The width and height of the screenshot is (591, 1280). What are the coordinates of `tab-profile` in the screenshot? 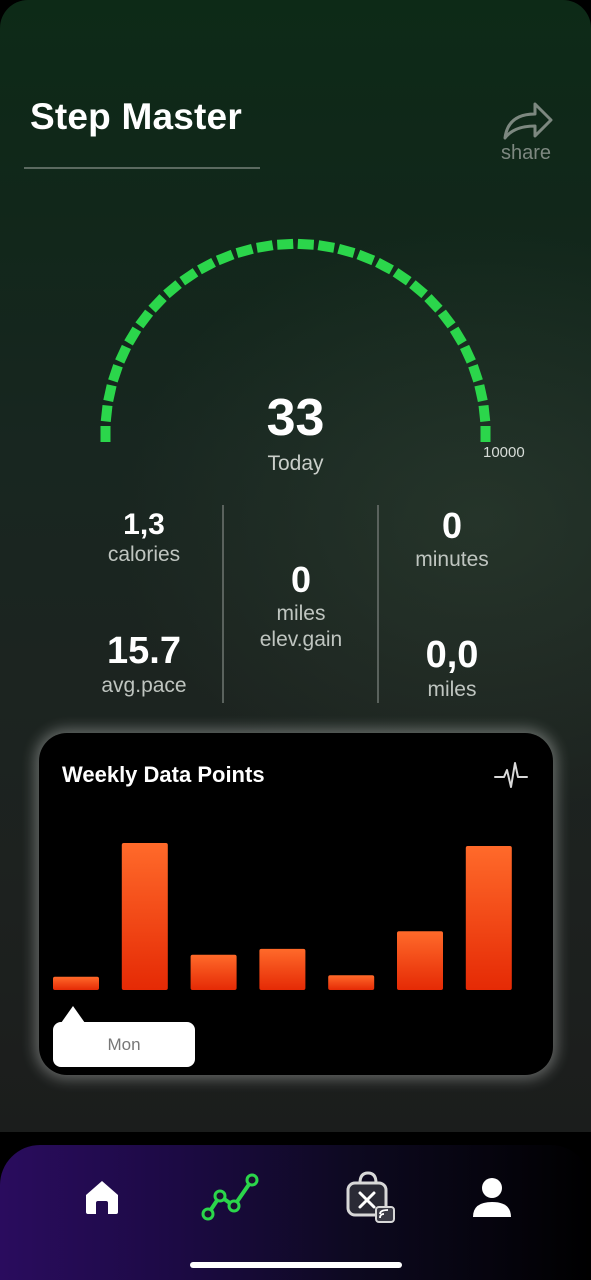 It's located at (492, 1197).